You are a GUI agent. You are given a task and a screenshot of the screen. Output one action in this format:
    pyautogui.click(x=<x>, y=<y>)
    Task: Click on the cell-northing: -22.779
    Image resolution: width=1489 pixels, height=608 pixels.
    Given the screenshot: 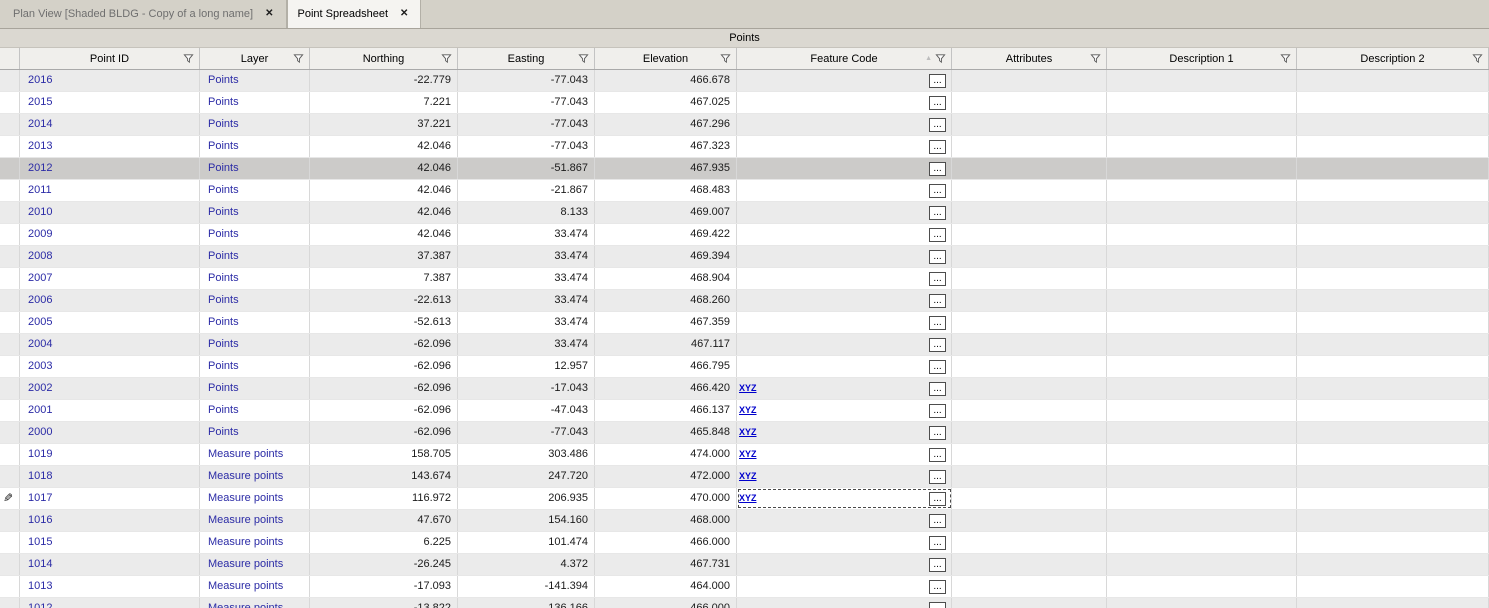 What is the action you would take?
    pyautogui.click(x=384, y=80)
    